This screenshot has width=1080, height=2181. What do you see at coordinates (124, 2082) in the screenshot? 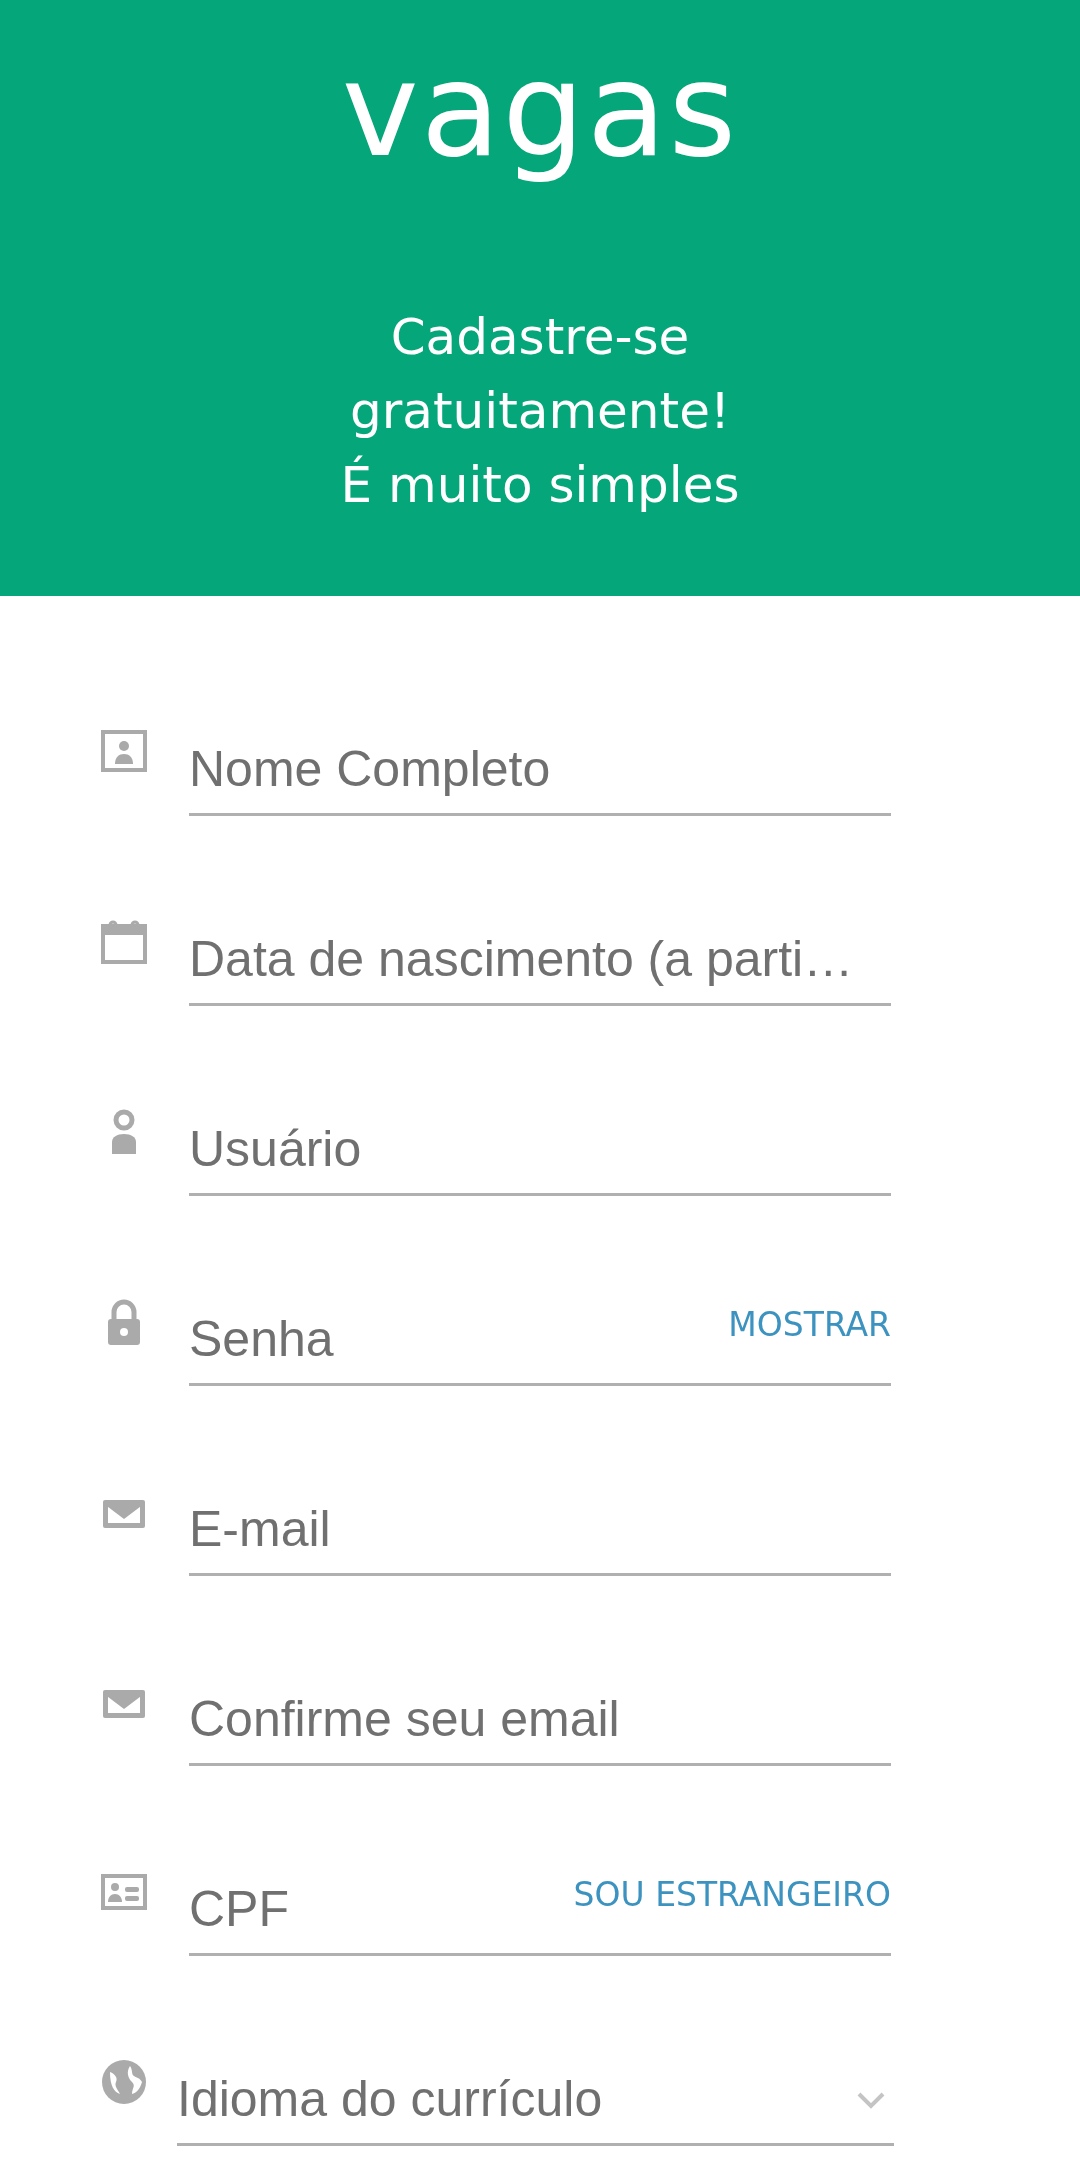
I see `globe-icon` at bounding box center [124, 2082].